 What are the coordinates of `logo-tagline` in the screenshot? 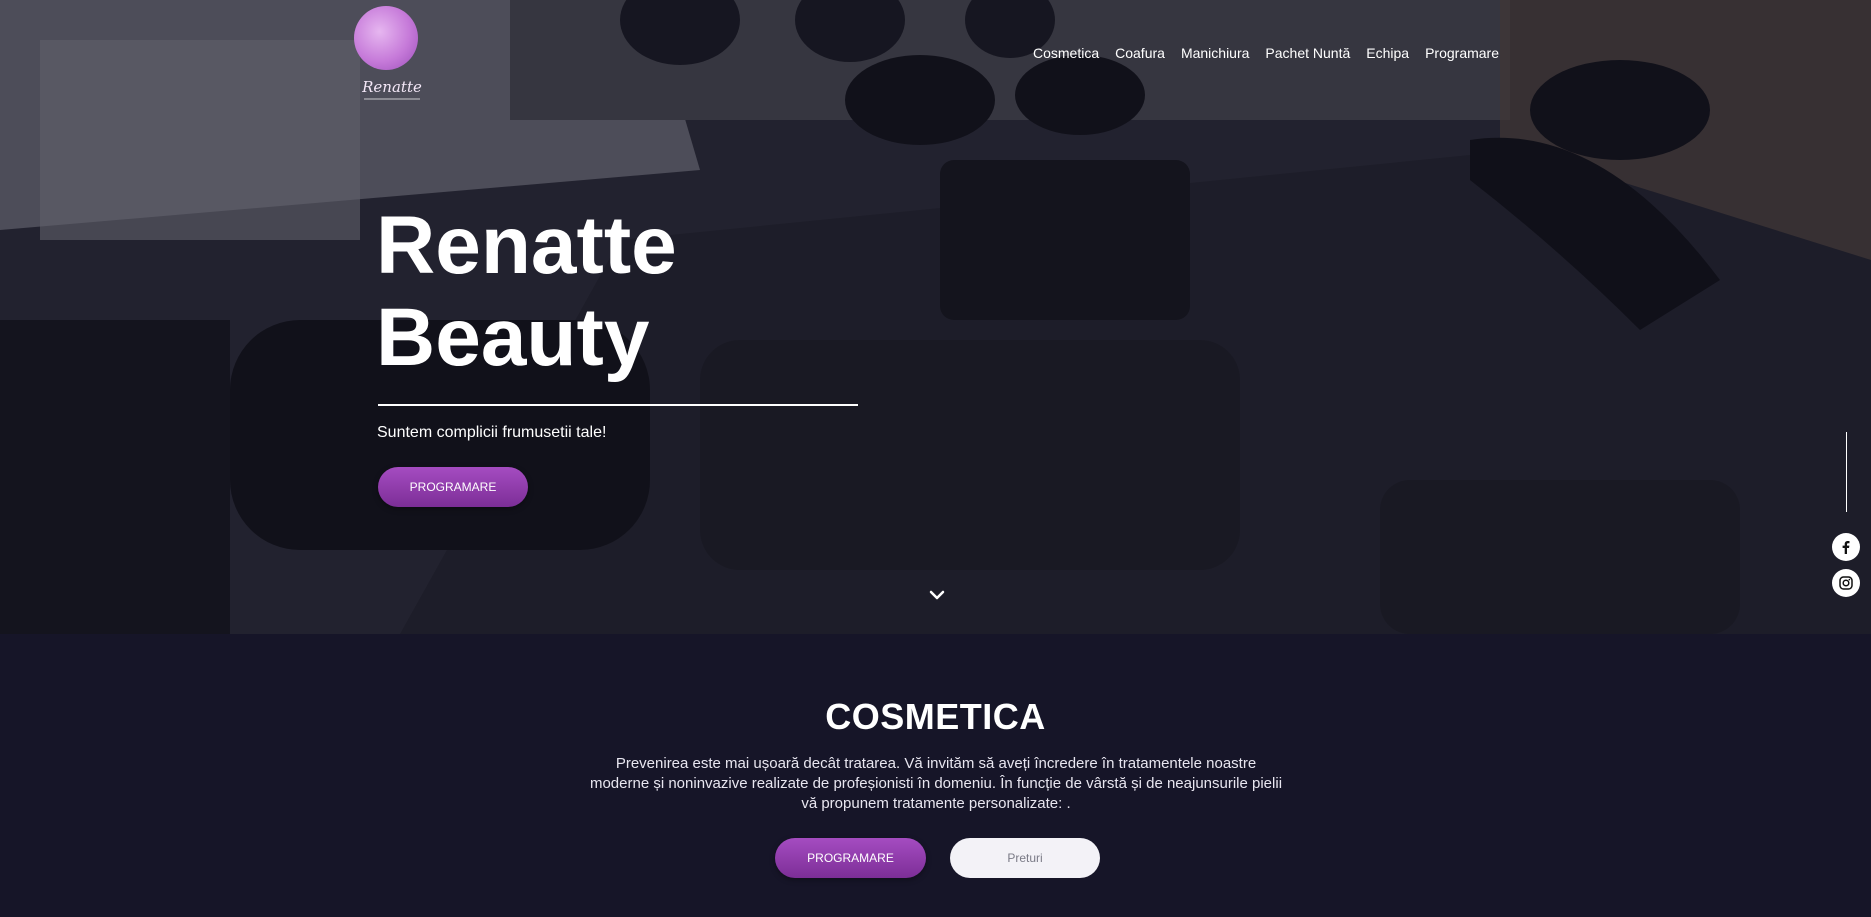 It's located at (392, 99).